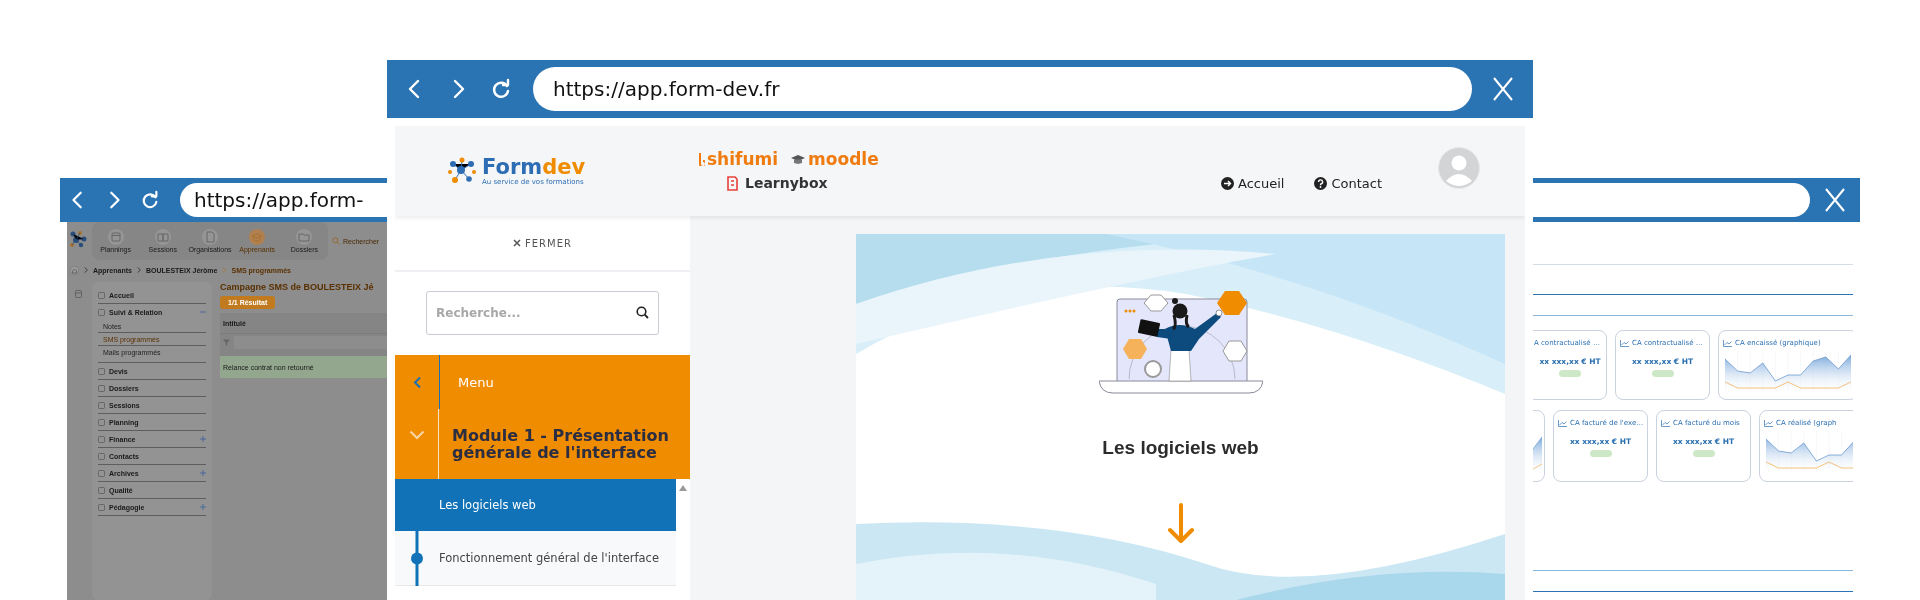  What do you see at coordinates (1180, 448) in the screenshot?
I see `slide-title: Les logiciels web` at bounding box center [1180, 448].